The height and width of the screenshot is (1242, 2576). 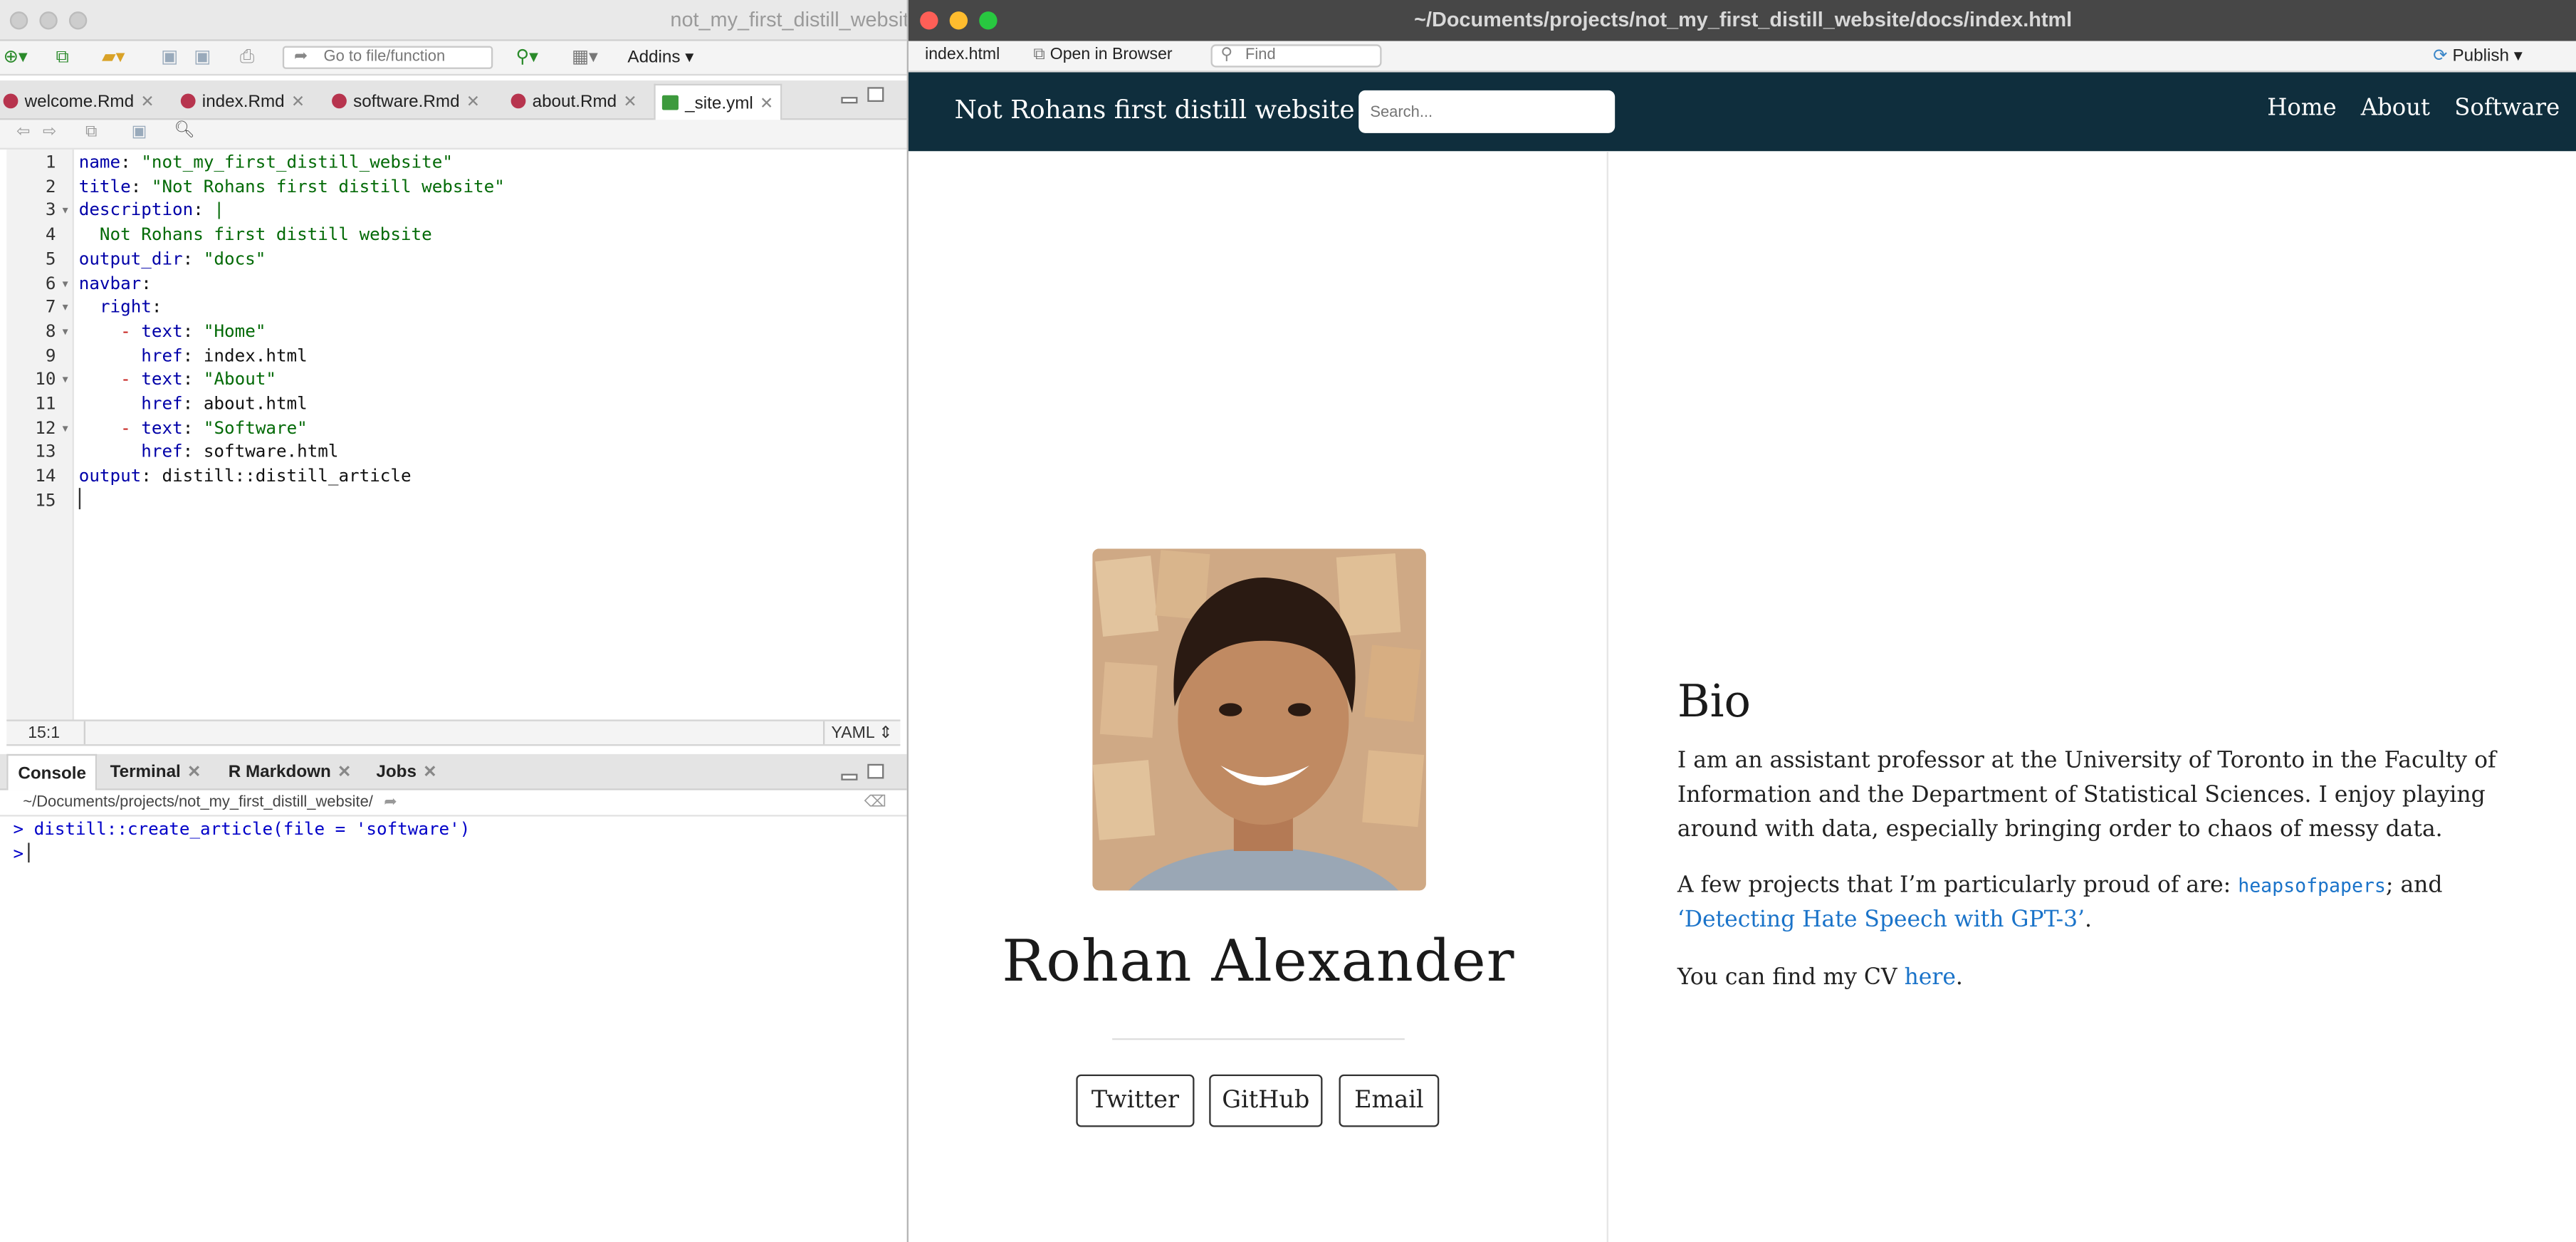 What do you see at coordinates (1102, 55) in the screenshot?
I see `open-in-browser-button: ⧉ Open in Browser` at bounding box center [1102, 55].